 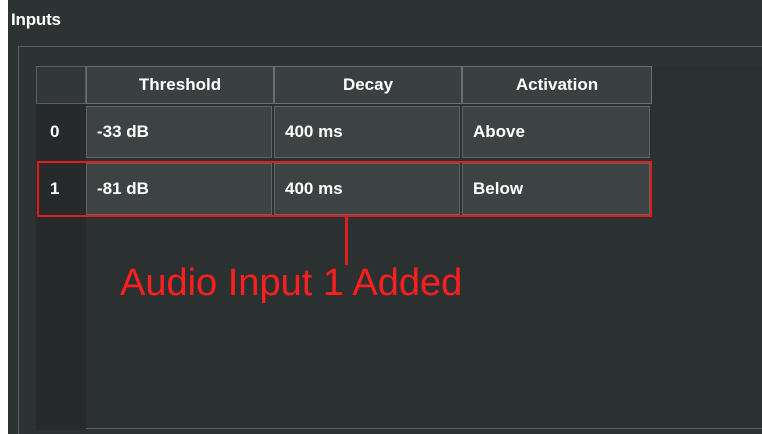 I want to click on column-header-activation: Activation, so click(x=557, y=85).